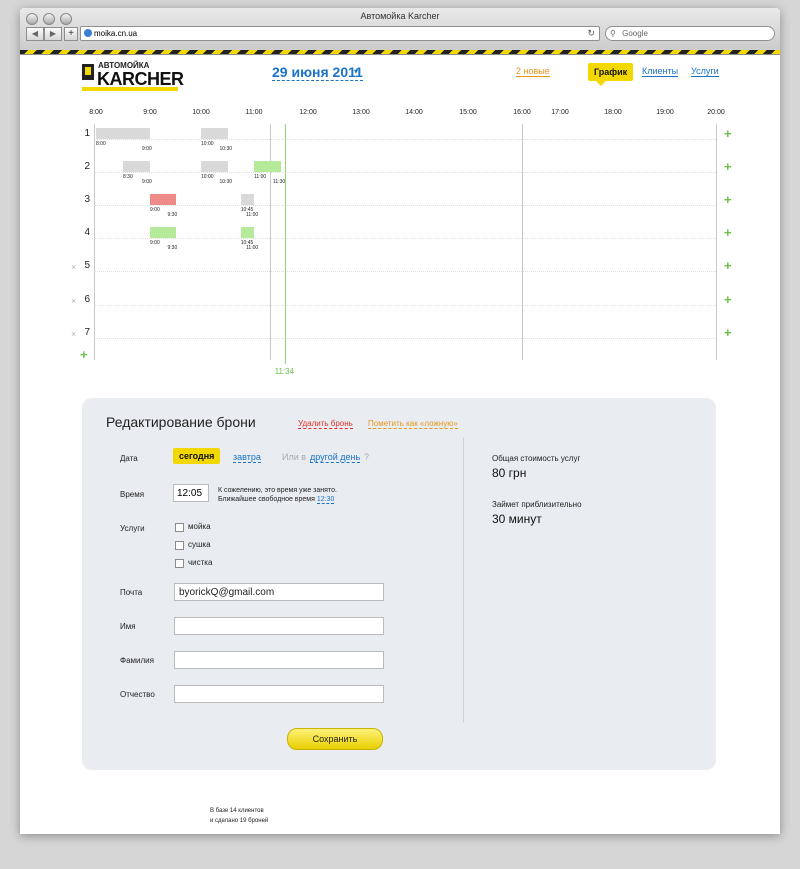 This screenshot has width=800, height=869. I want to click on total-cost-label: Общая стоимость услуг, so click(536, 458).